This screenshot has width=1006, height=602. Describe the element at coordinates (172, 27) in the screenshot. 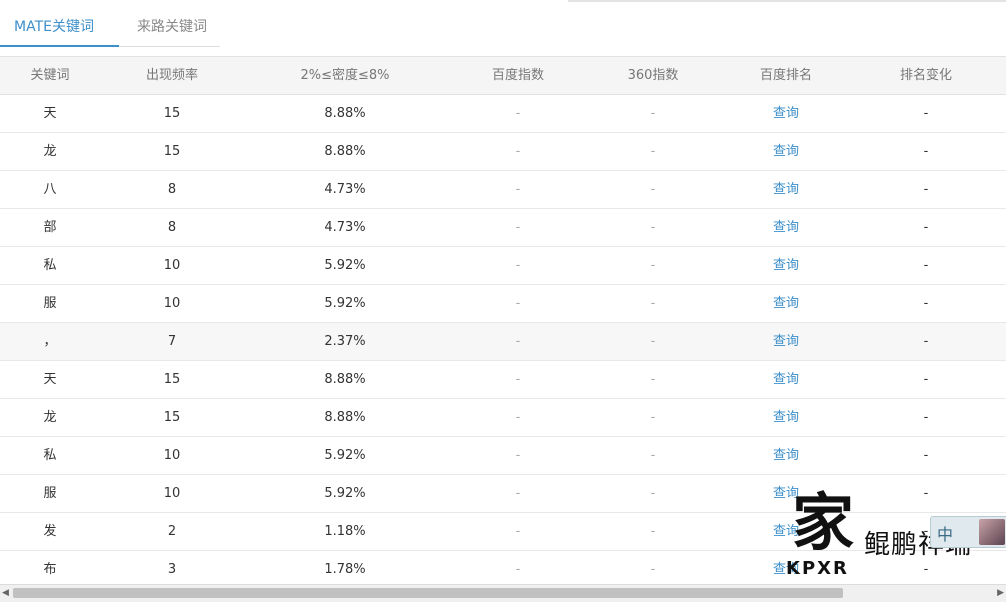

I see `tab-referrer-keywords: 来路关键词` at that location.